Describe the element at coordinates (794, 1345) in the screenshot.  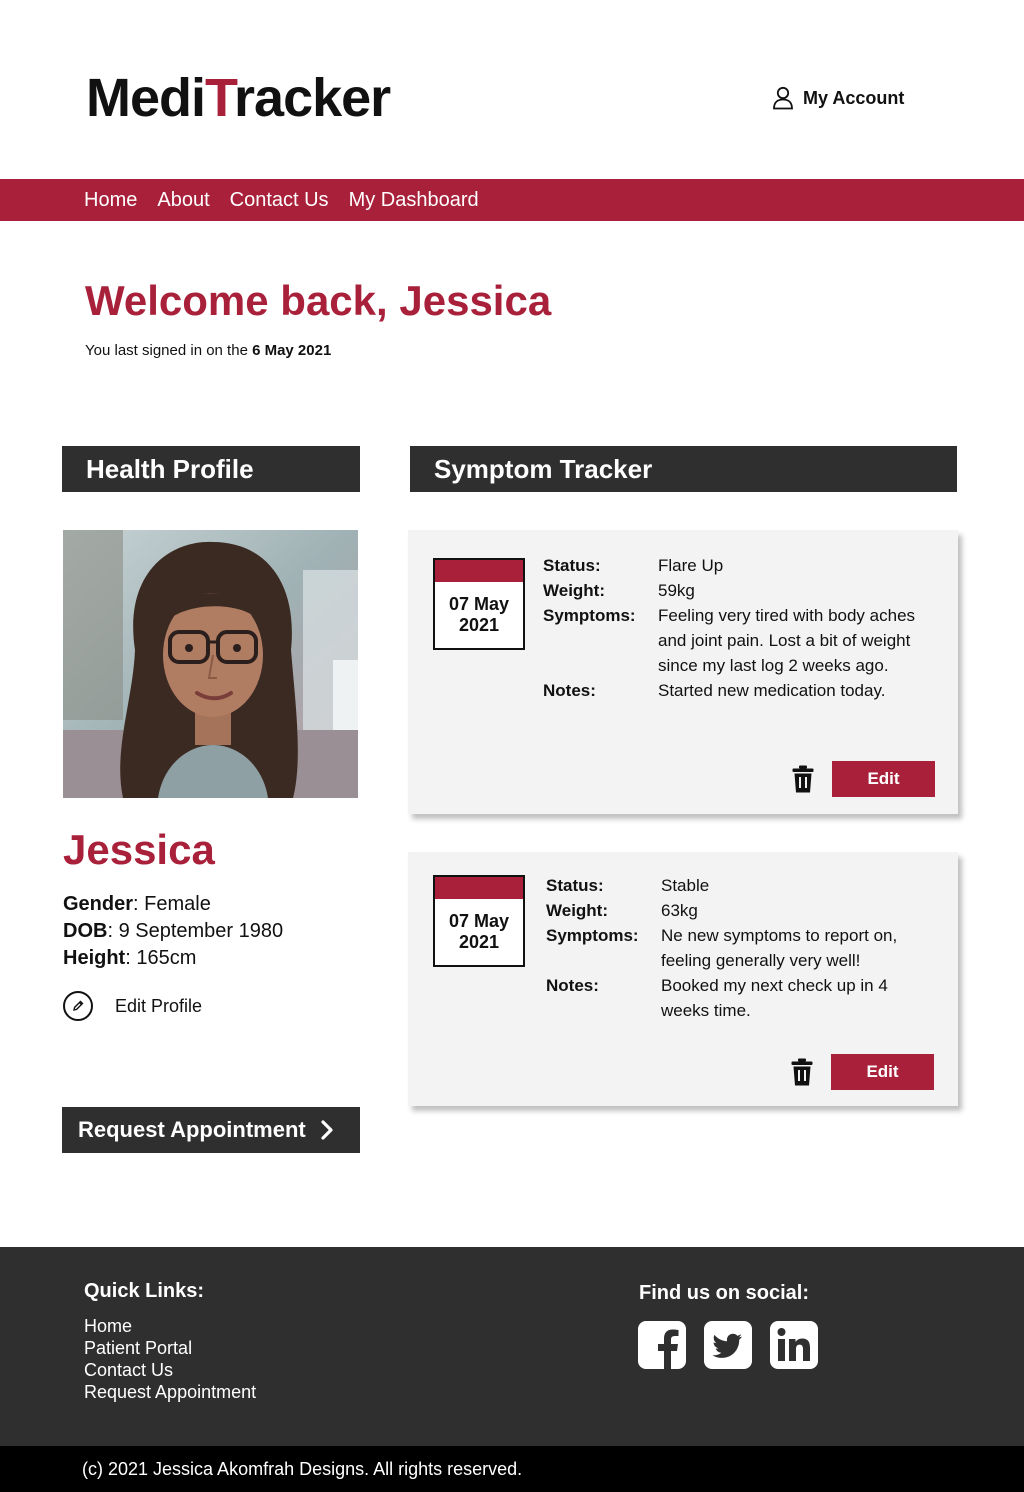
I see `linkedin-icon` at that location.